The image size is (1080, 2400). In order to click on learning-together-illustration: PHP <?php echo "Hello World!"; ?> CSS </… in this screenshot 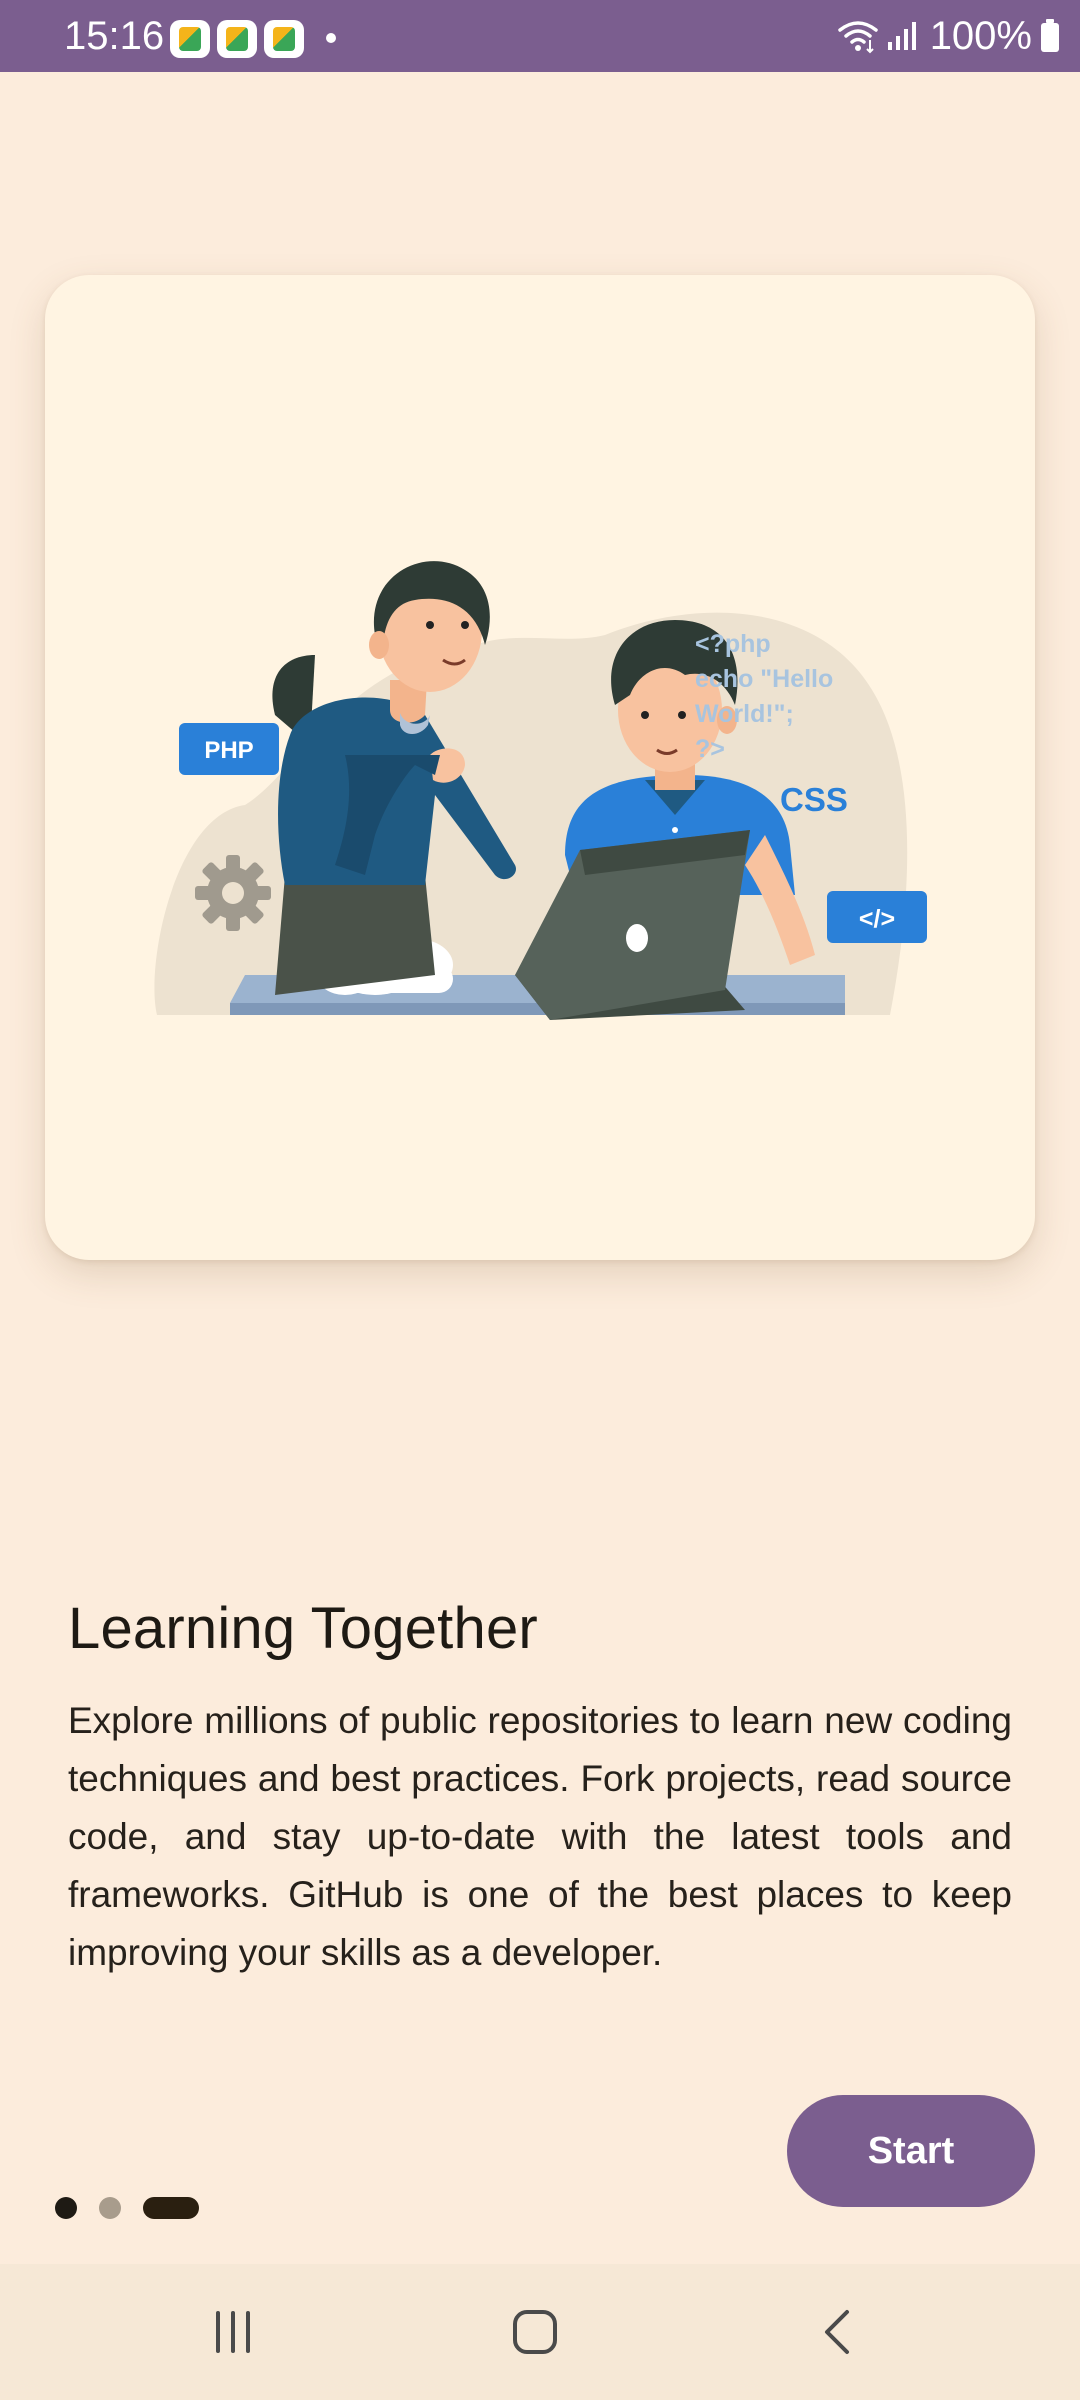, I will do `click(540, 790)`.